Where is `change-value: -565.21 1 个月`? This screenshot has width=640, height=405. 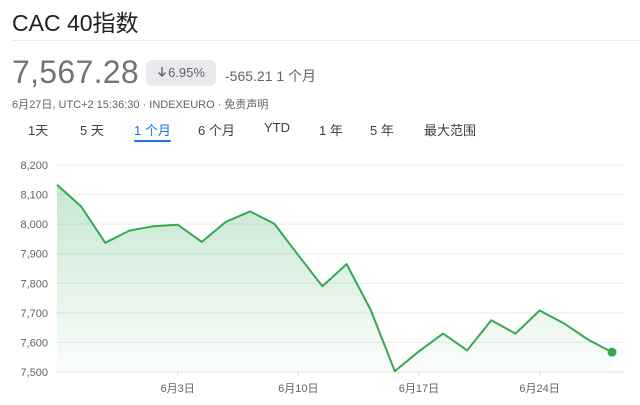
change-value: -565.21 1 个月 is located at coordinates (271, 76).